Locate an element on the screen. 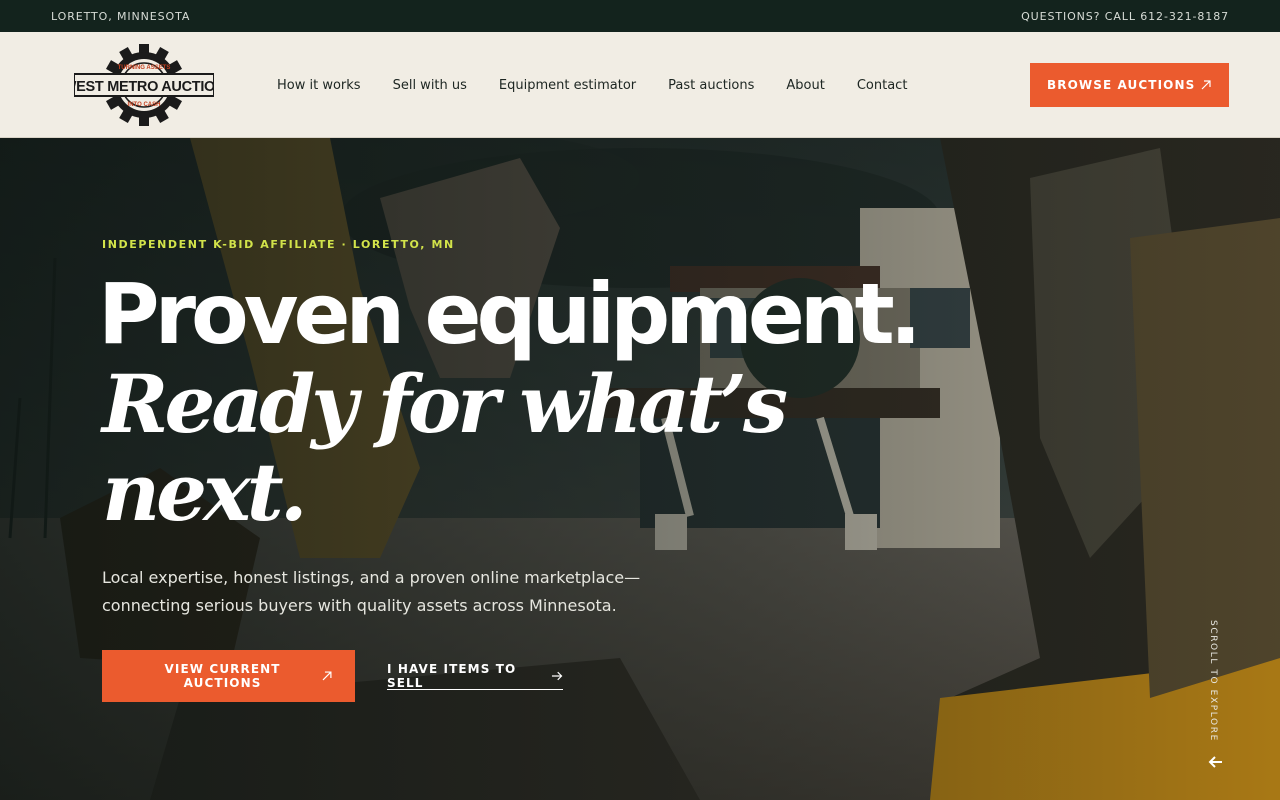 Image resolution: width=1280 pixels, height=800 pixels. brand-name: WEST METRO AUCTION is located at coordinates (144, 87).